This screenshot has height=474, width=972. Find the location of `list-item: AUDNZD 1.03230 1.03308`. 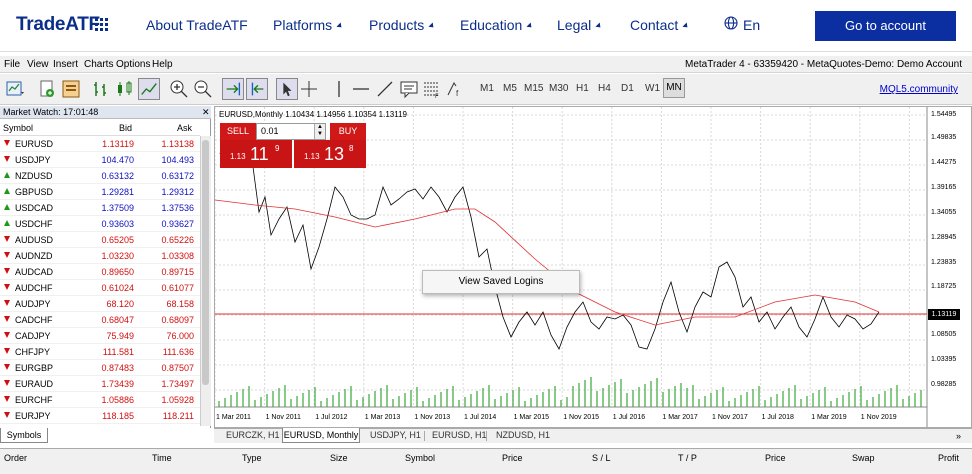

list-item: AUDNZD 1.03230 1.03308 is located at coordinates (100, 256).